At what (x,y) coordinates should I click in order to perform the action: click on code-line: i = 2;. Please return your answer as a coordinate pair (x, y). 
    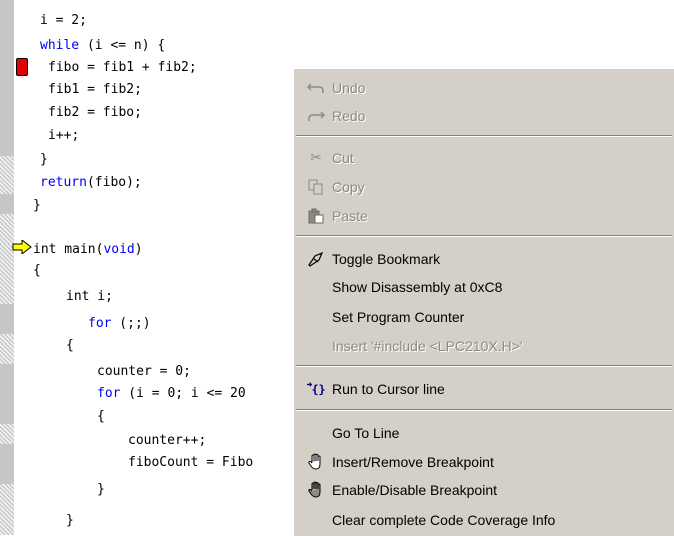
    Looking at the image, I should click on (63, 21).